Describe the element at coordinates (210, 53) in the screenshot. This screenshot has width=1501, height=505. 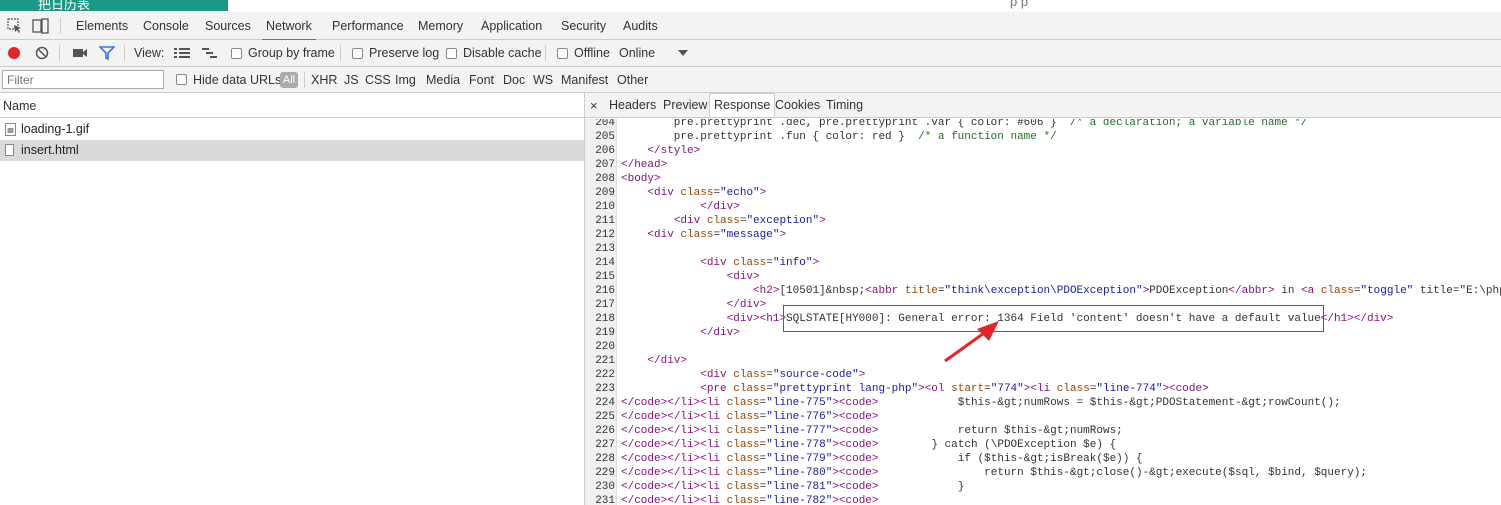
I see `waterfall-overview-icon` at that location.